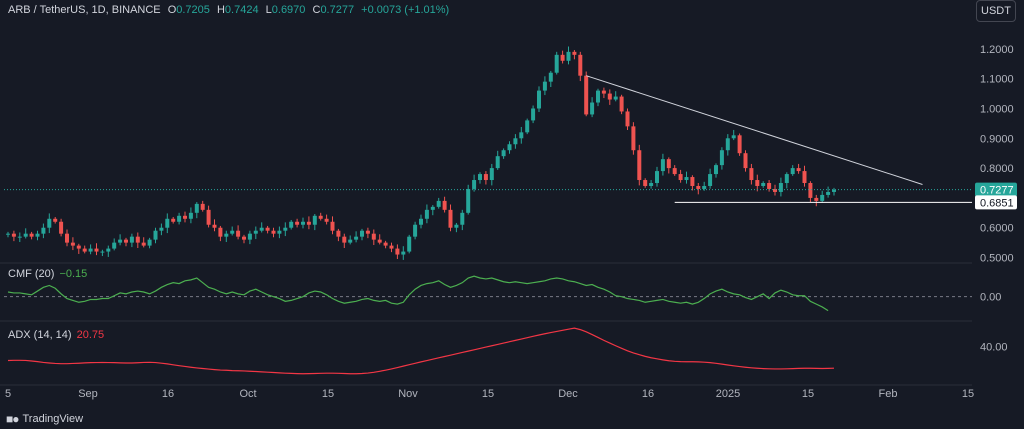 The height and width of the screenshot is (429, 1024). Describe the element at coordinates (997, 203) in the screenshot. I see `support-price-label: 0.6851` at that location.